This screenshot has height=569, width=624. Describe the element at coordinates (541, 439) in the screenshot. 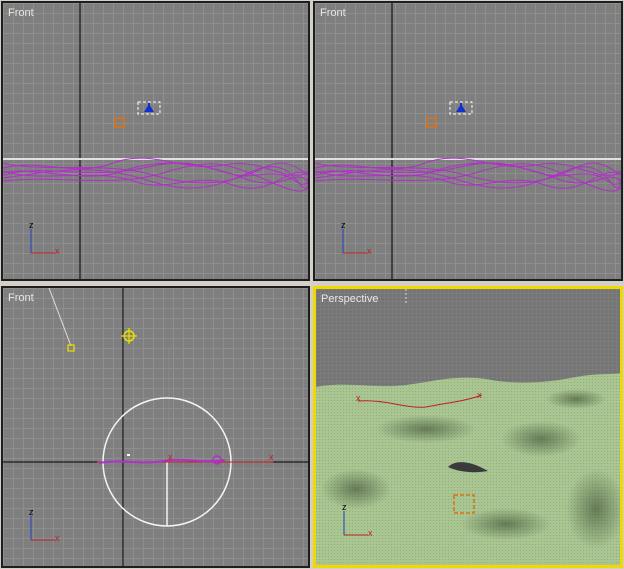

I see `terrain-shade` at that location.